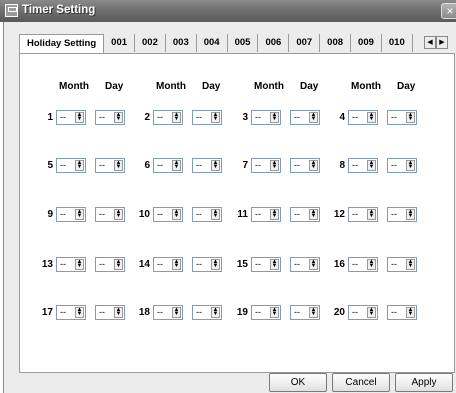 The height and width of the screenshot is (393, 456). Describe the element at coordinates (181, 43) in the screenshot. I see `tab-003: 003` at that location.